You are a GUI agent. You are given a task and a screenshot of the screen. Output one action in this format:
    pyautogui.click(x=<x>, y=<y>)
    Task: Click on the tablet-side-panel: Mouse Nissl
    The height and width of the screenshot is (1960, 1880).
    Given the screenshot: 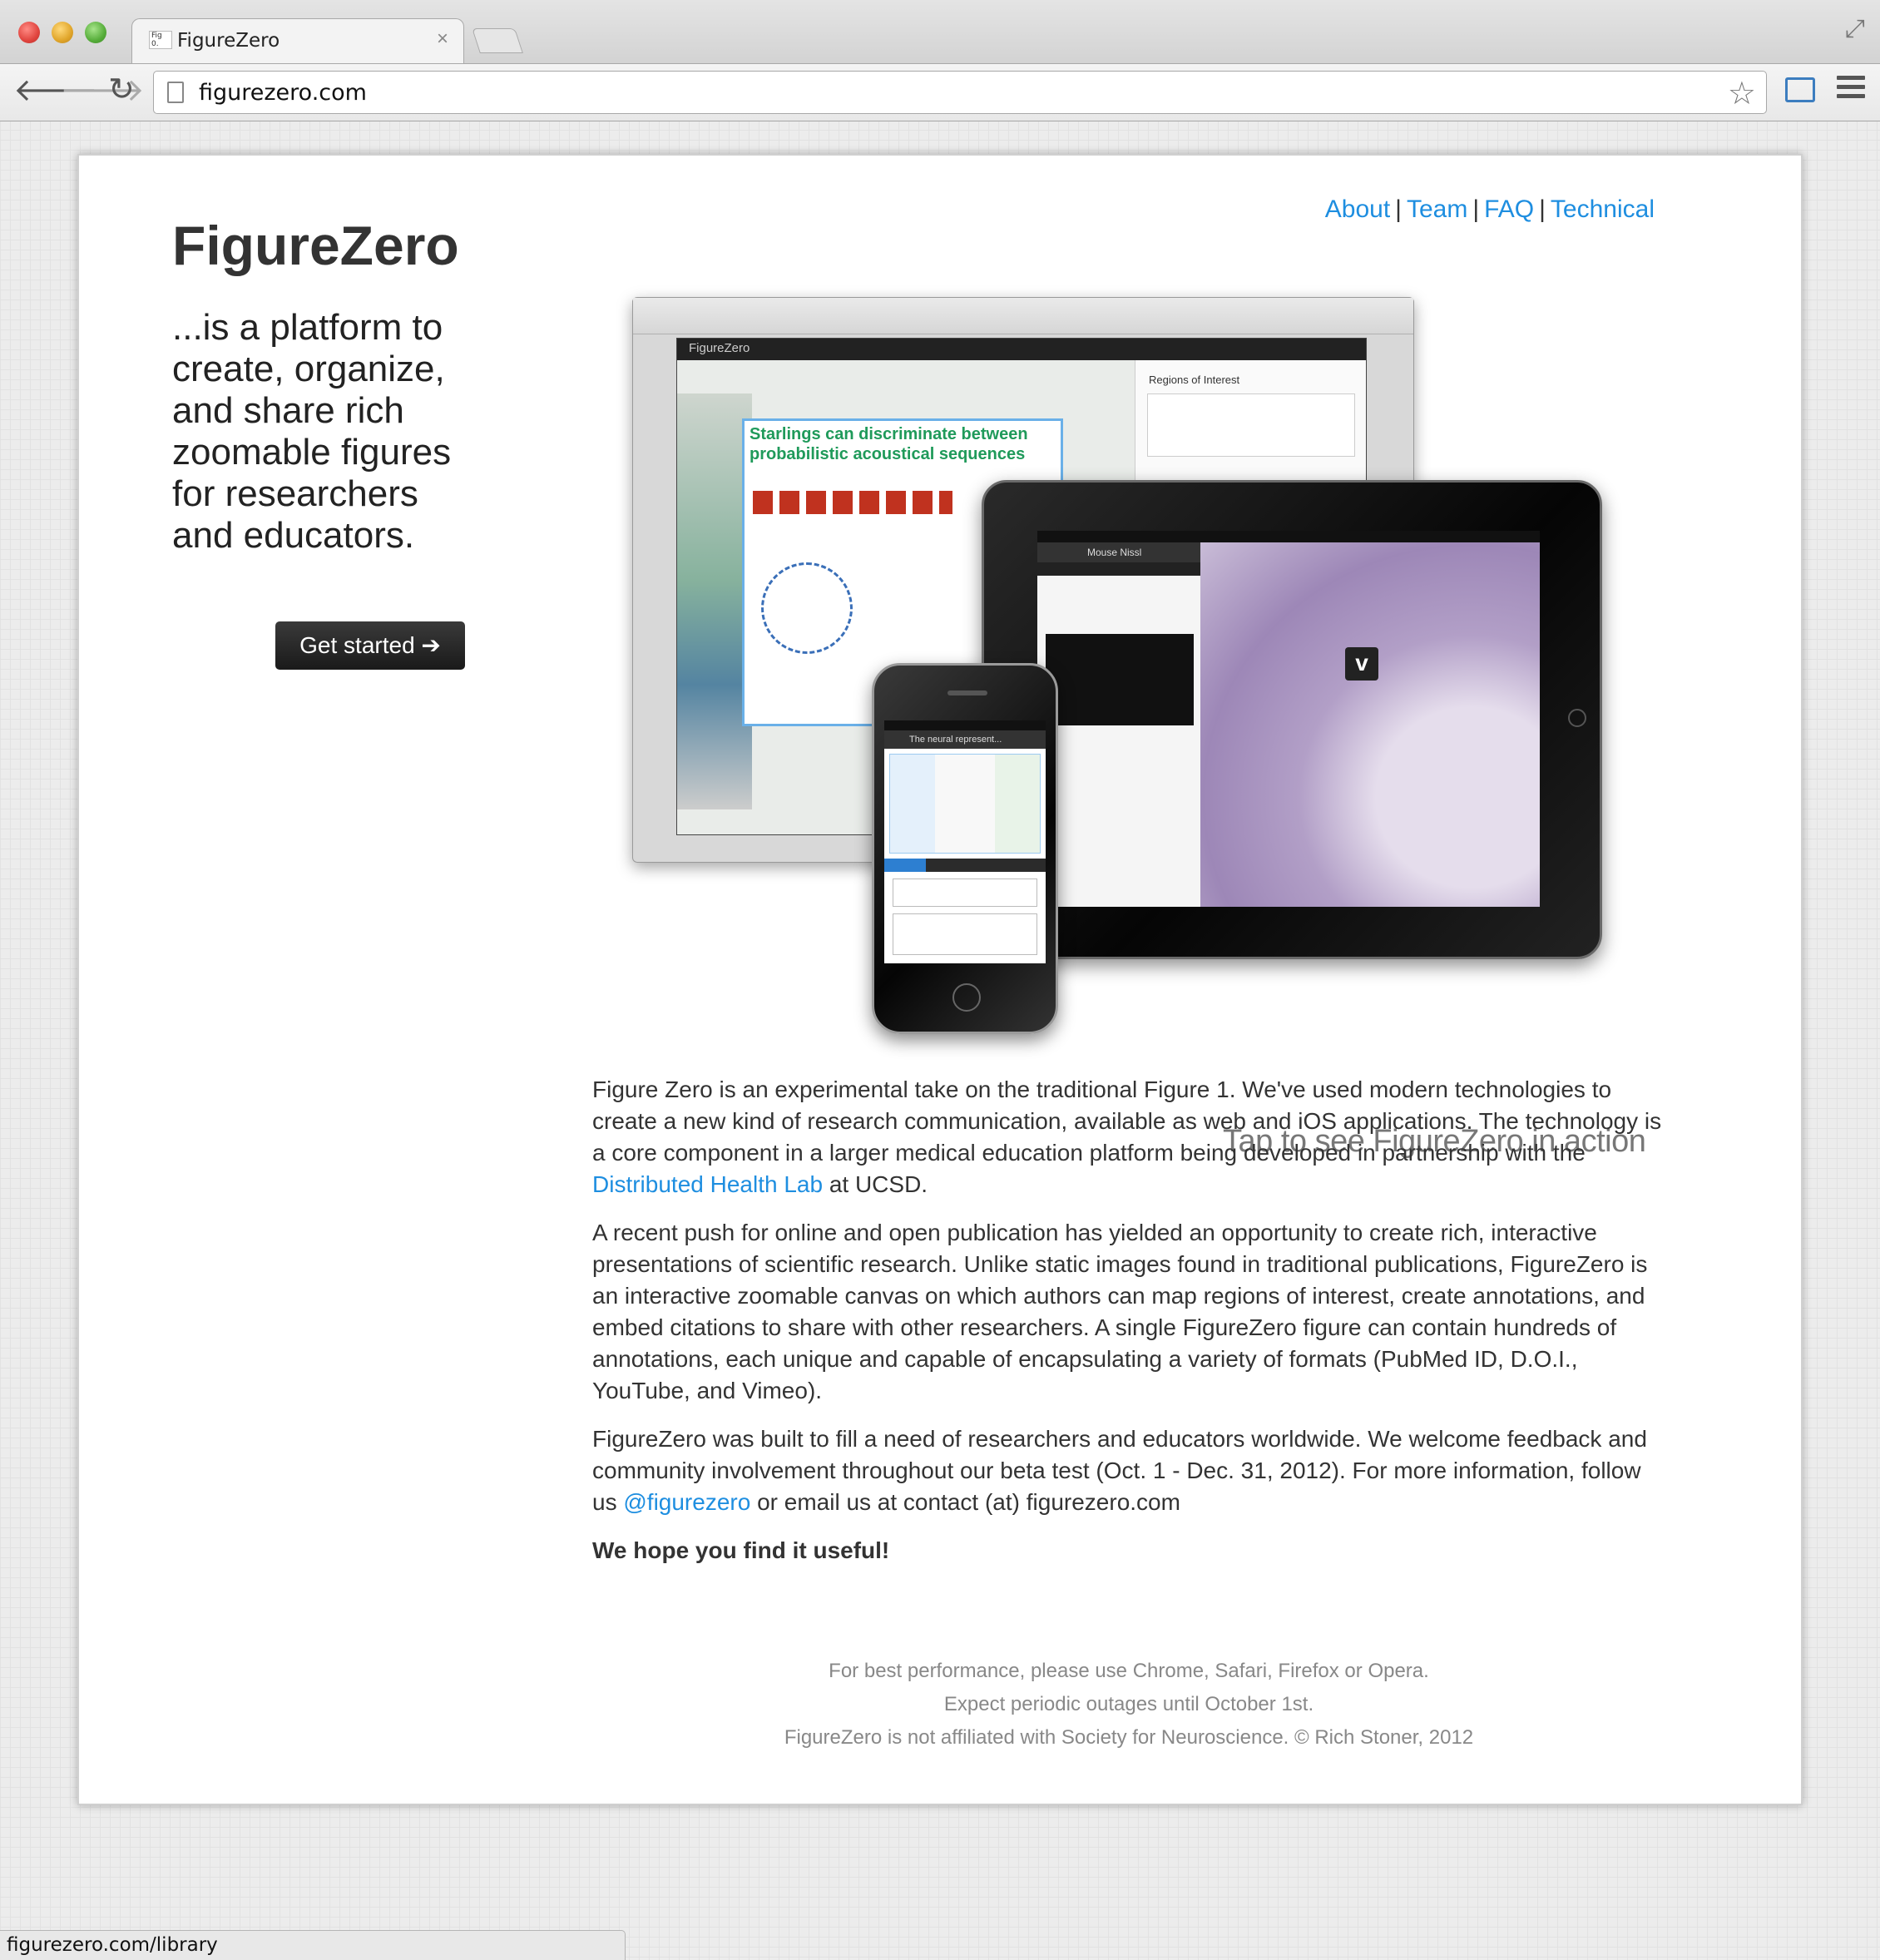 What is the action you would take?
    pyautogui.click(x=1118, y=724)
    